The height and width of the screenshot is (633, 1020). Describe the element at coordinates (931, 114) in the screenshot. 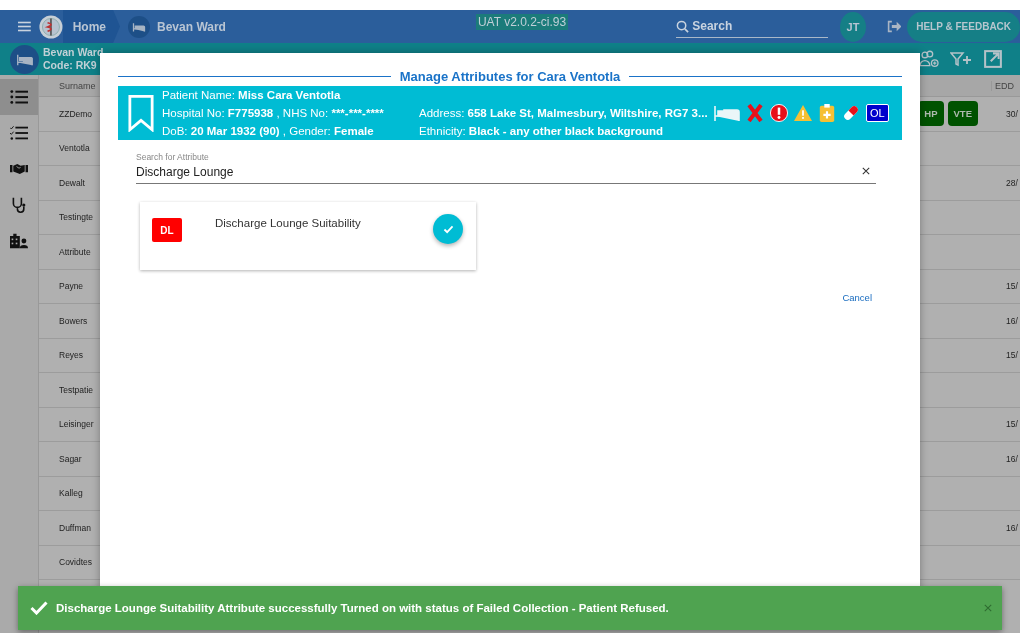

I see `status-badge: HP` at that location.